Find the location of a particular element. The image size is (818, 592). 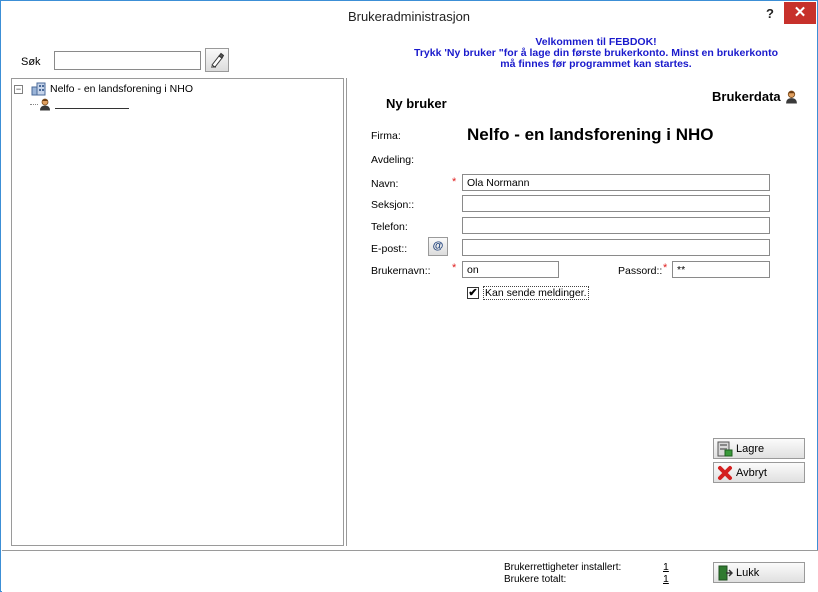

search-input is located at coordinates (127, 60).